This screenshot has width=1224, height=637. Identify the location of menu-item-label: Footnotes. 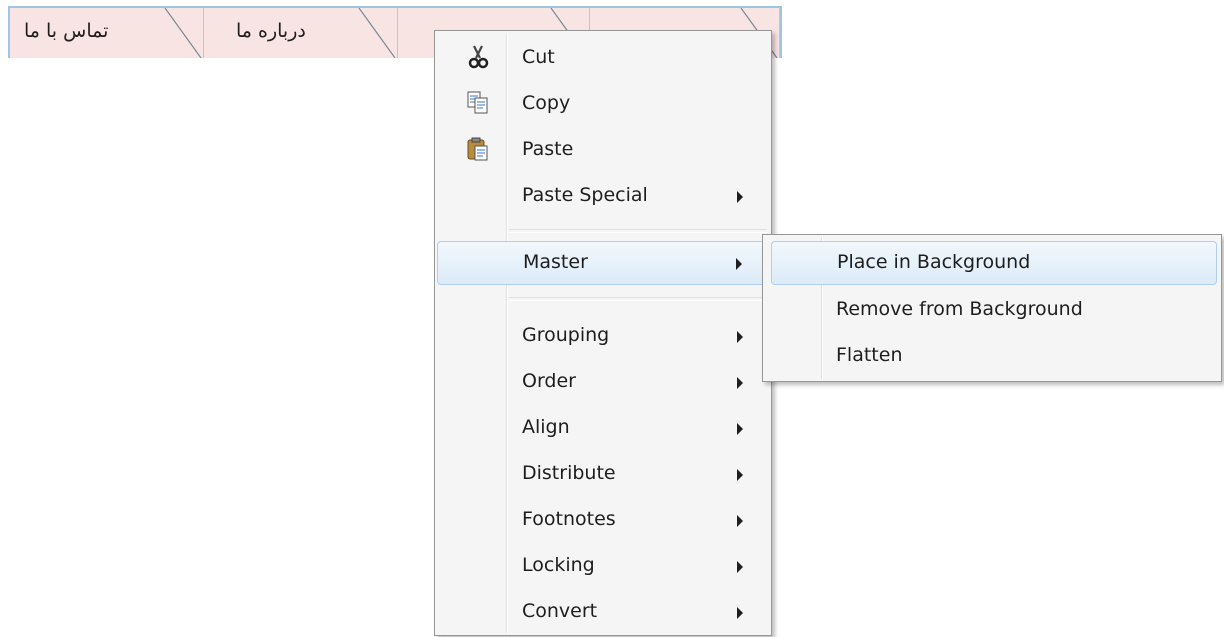
(569, 519).